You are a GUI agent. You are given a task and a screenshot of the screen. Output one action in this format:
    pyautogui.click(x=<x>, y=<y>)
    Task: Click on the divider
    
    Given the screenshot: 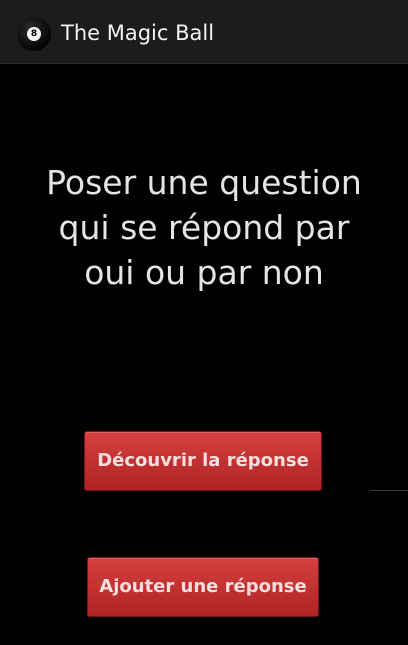 What is the action you would take?
    pyautogui.click(x=389, y=490)
    